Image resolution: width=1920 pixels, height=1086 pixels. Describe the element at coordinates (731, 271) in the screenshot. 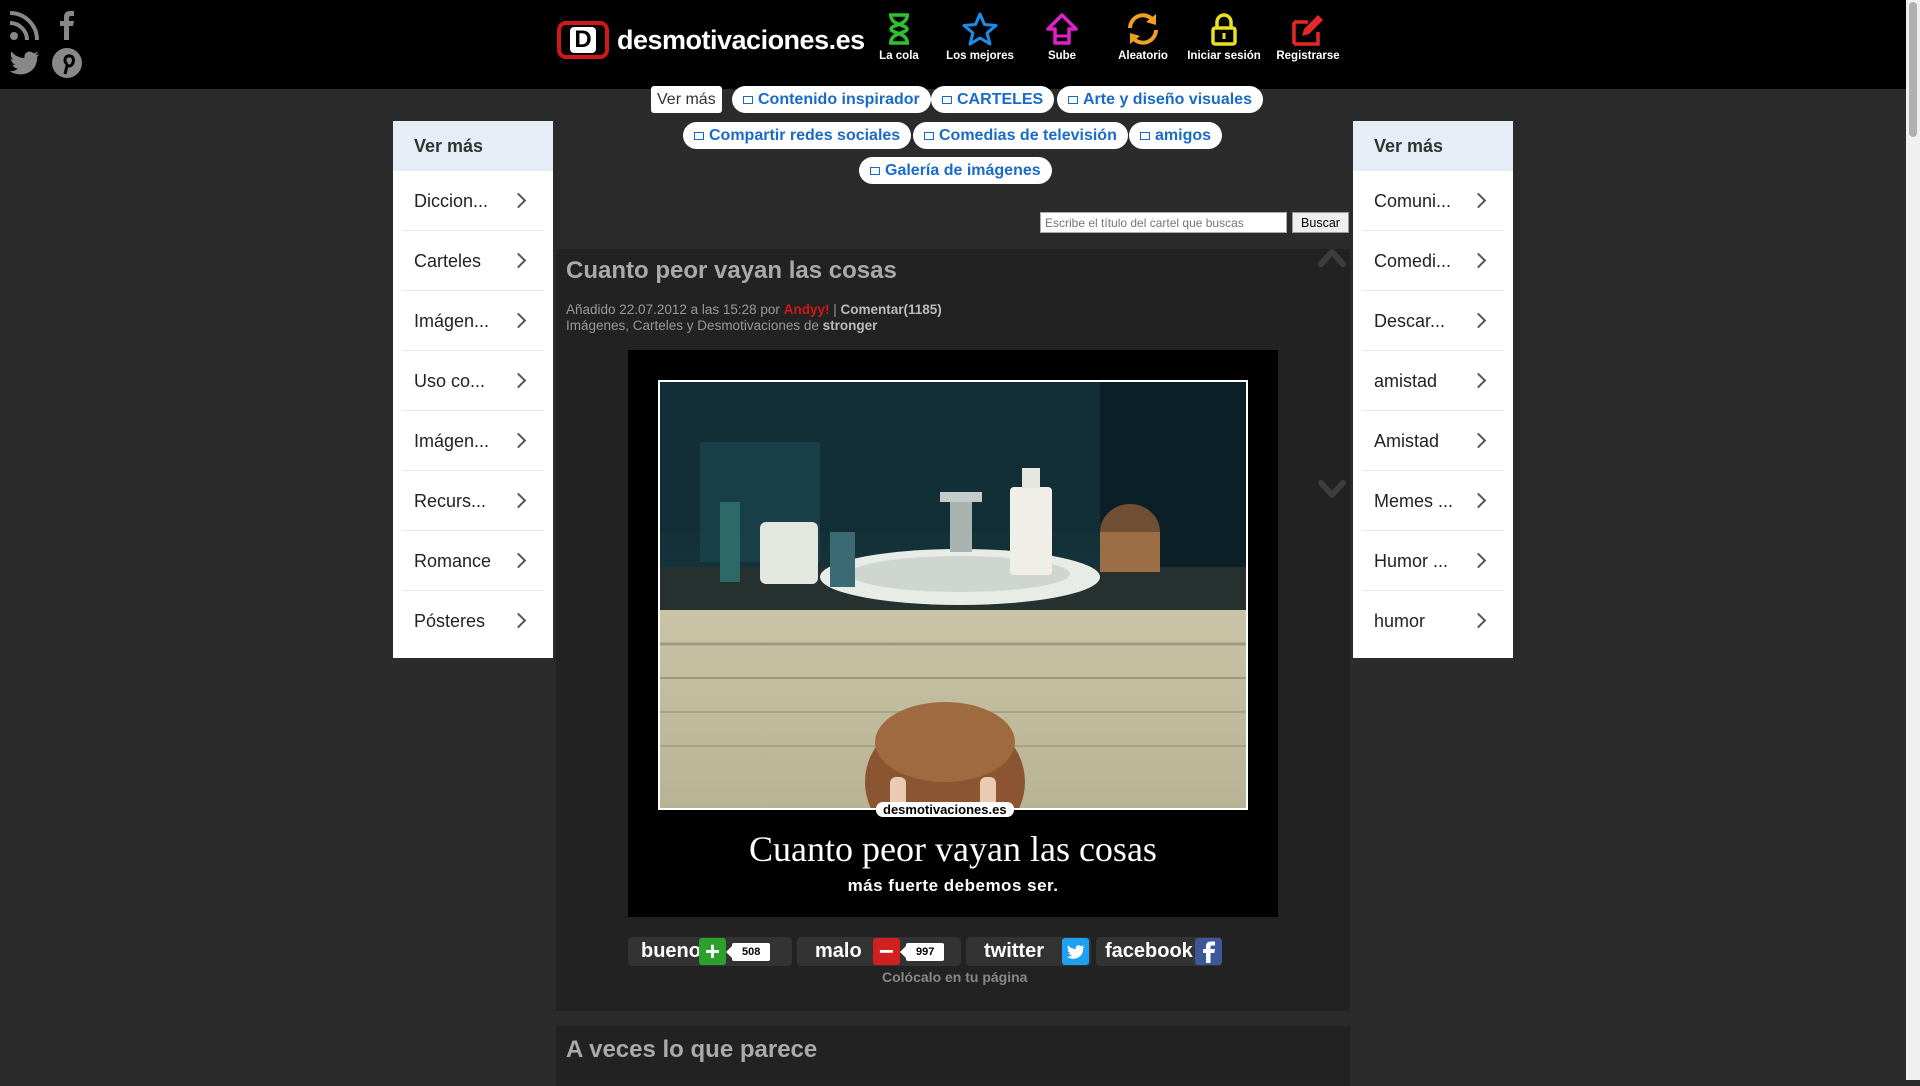

I see `post-title: Cuanto peor vayan las cosas` at that location.